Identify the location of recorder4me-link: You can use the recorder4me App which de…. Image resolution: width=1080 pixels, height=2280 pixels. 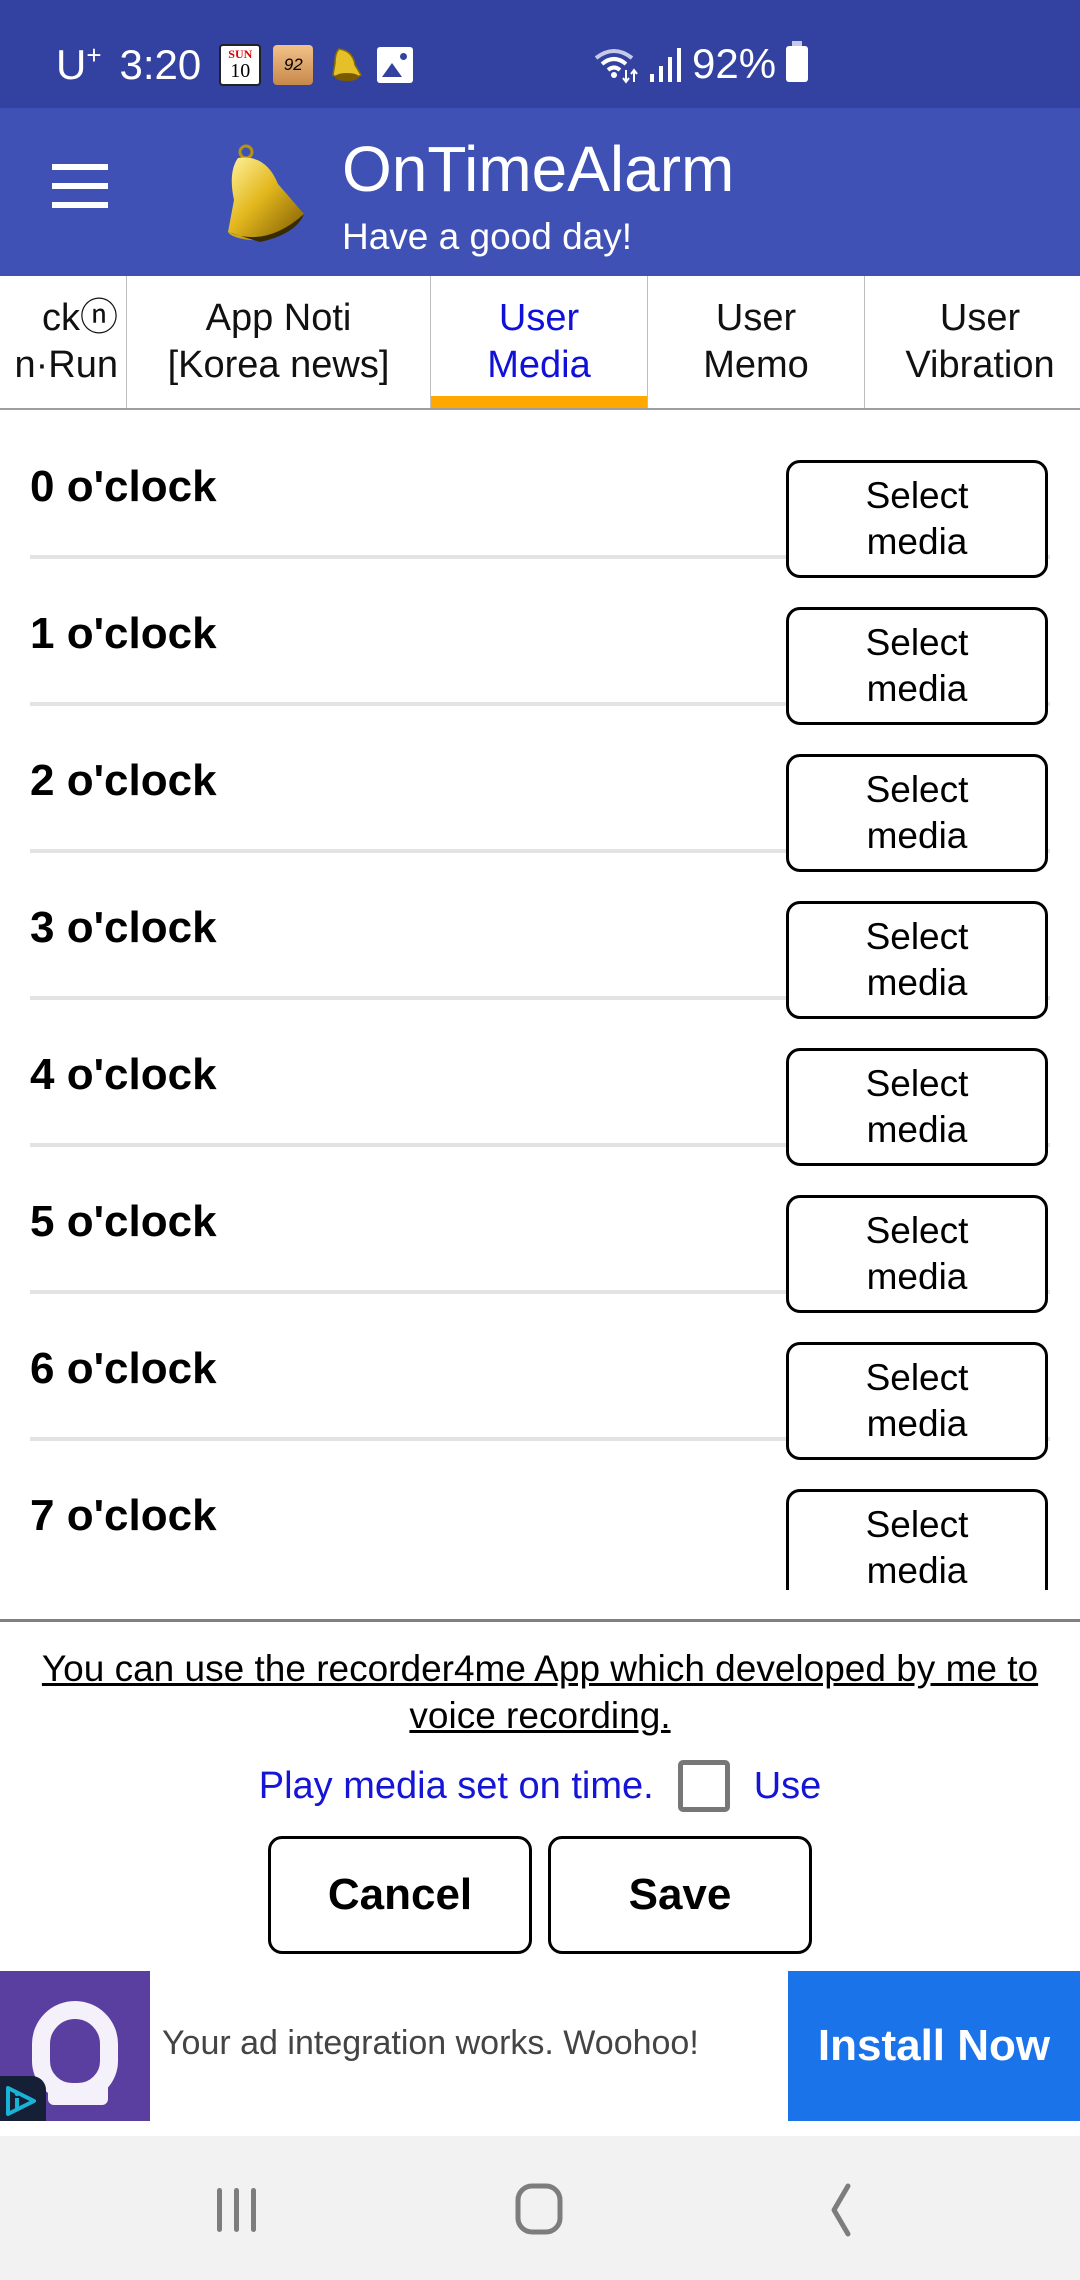
(540, 1692).